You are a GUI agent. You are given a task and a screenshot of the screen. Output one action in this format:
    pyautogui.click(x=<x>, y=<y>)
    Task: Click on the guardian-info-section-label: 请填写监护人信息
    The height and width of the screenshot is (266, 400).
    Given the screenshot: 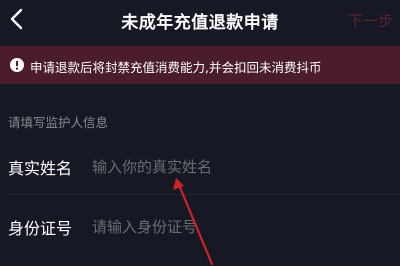 What is the action you would take?
    pyautogui.click(x=58, y=122)
    